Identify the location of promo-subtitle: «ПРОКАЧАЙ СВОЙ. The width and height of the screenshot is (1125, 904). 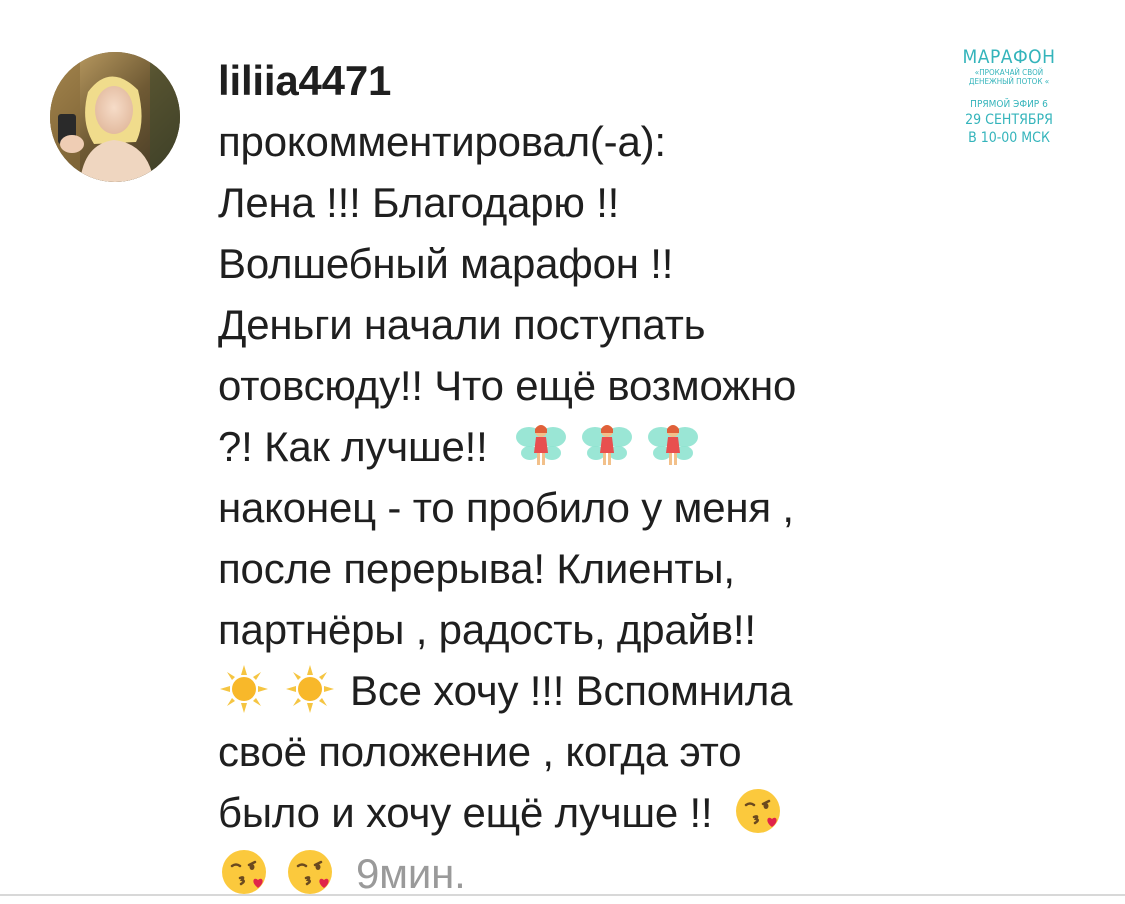
(1009, 72).